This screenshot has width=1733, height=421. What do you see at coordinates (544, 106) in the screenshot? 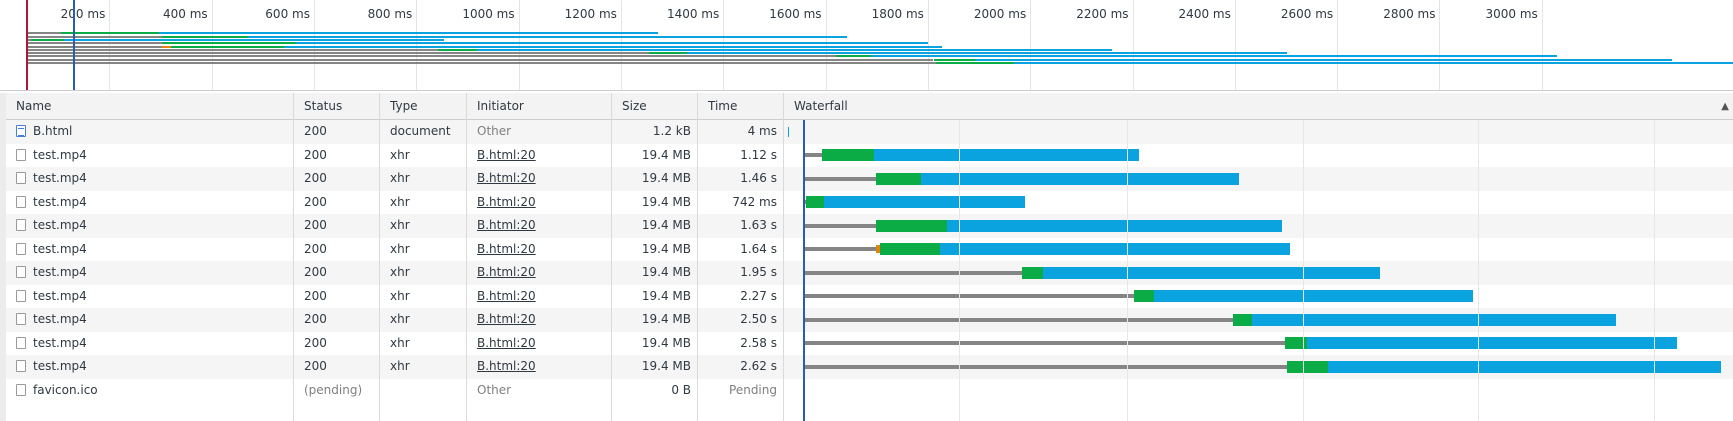
I see `column-header-initiator: Initiator` at bounding box center [544, 106].